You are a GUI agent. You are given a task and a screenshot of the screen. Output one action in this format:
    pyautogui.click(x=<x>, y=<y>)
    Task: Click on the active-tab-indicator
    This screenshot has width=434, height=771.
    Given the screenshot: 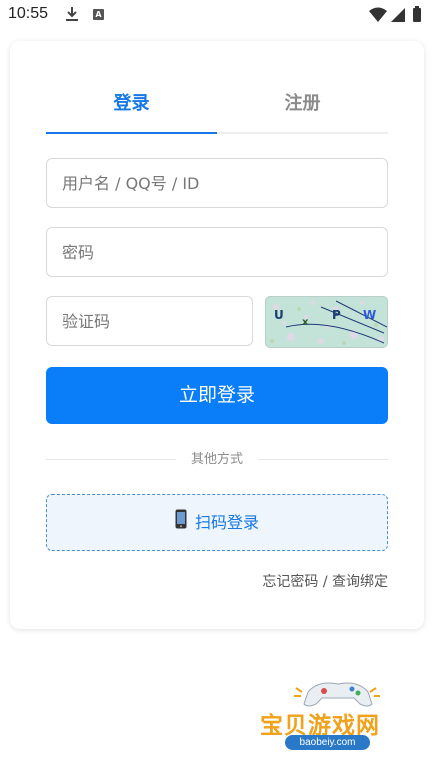 What is the action you would take?
    pyautogui.click(x=131, y=133)
    